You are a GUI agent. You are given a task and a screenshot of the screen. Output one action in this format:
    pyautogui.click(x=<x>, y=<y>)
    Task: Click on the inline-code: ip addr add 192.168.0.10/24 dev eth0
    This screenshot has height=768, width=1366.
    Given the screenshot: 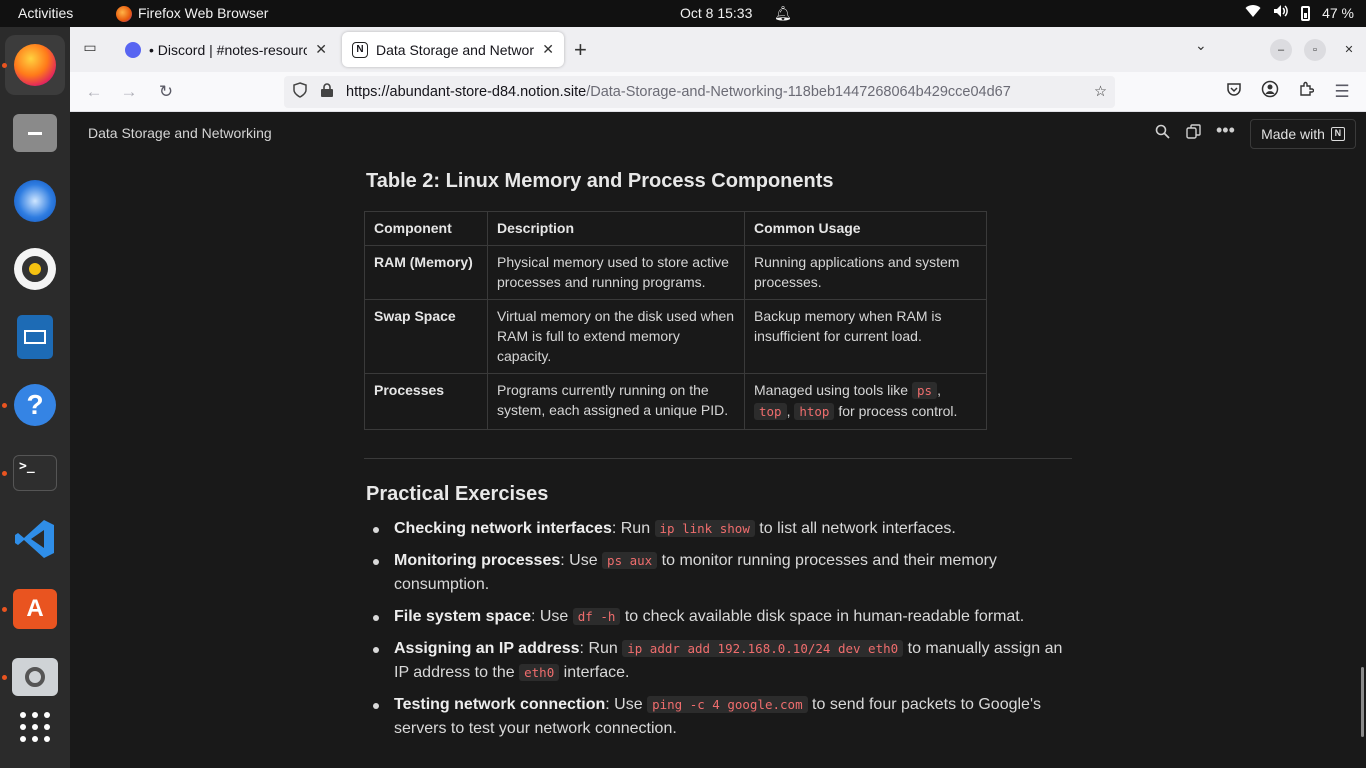 What is the action you would take?
    pyautogui.click(x=763, y=648)
    